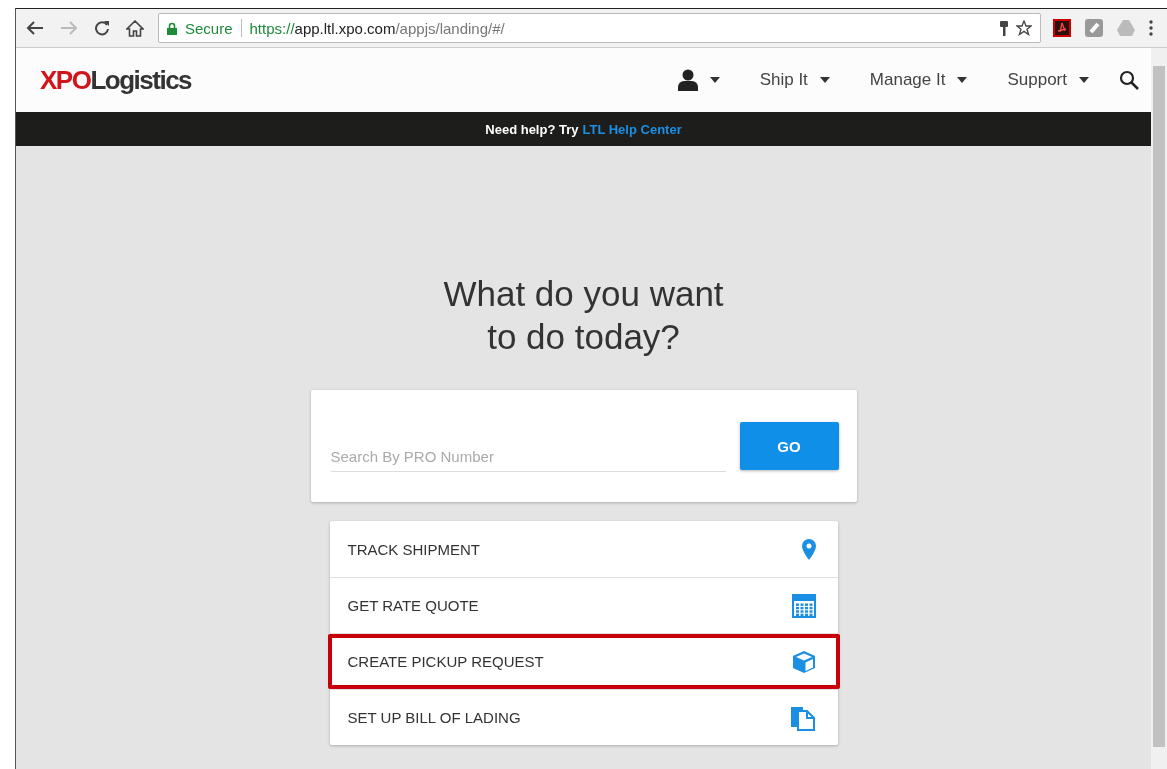 Image resolution: width=1167 pixels, height=769 pixels. Describe the element at coordinates (377, 28) in the screenshot. I see `url-text: https://app.ltl.xpo.com/appjs/landing/#/` at that location.